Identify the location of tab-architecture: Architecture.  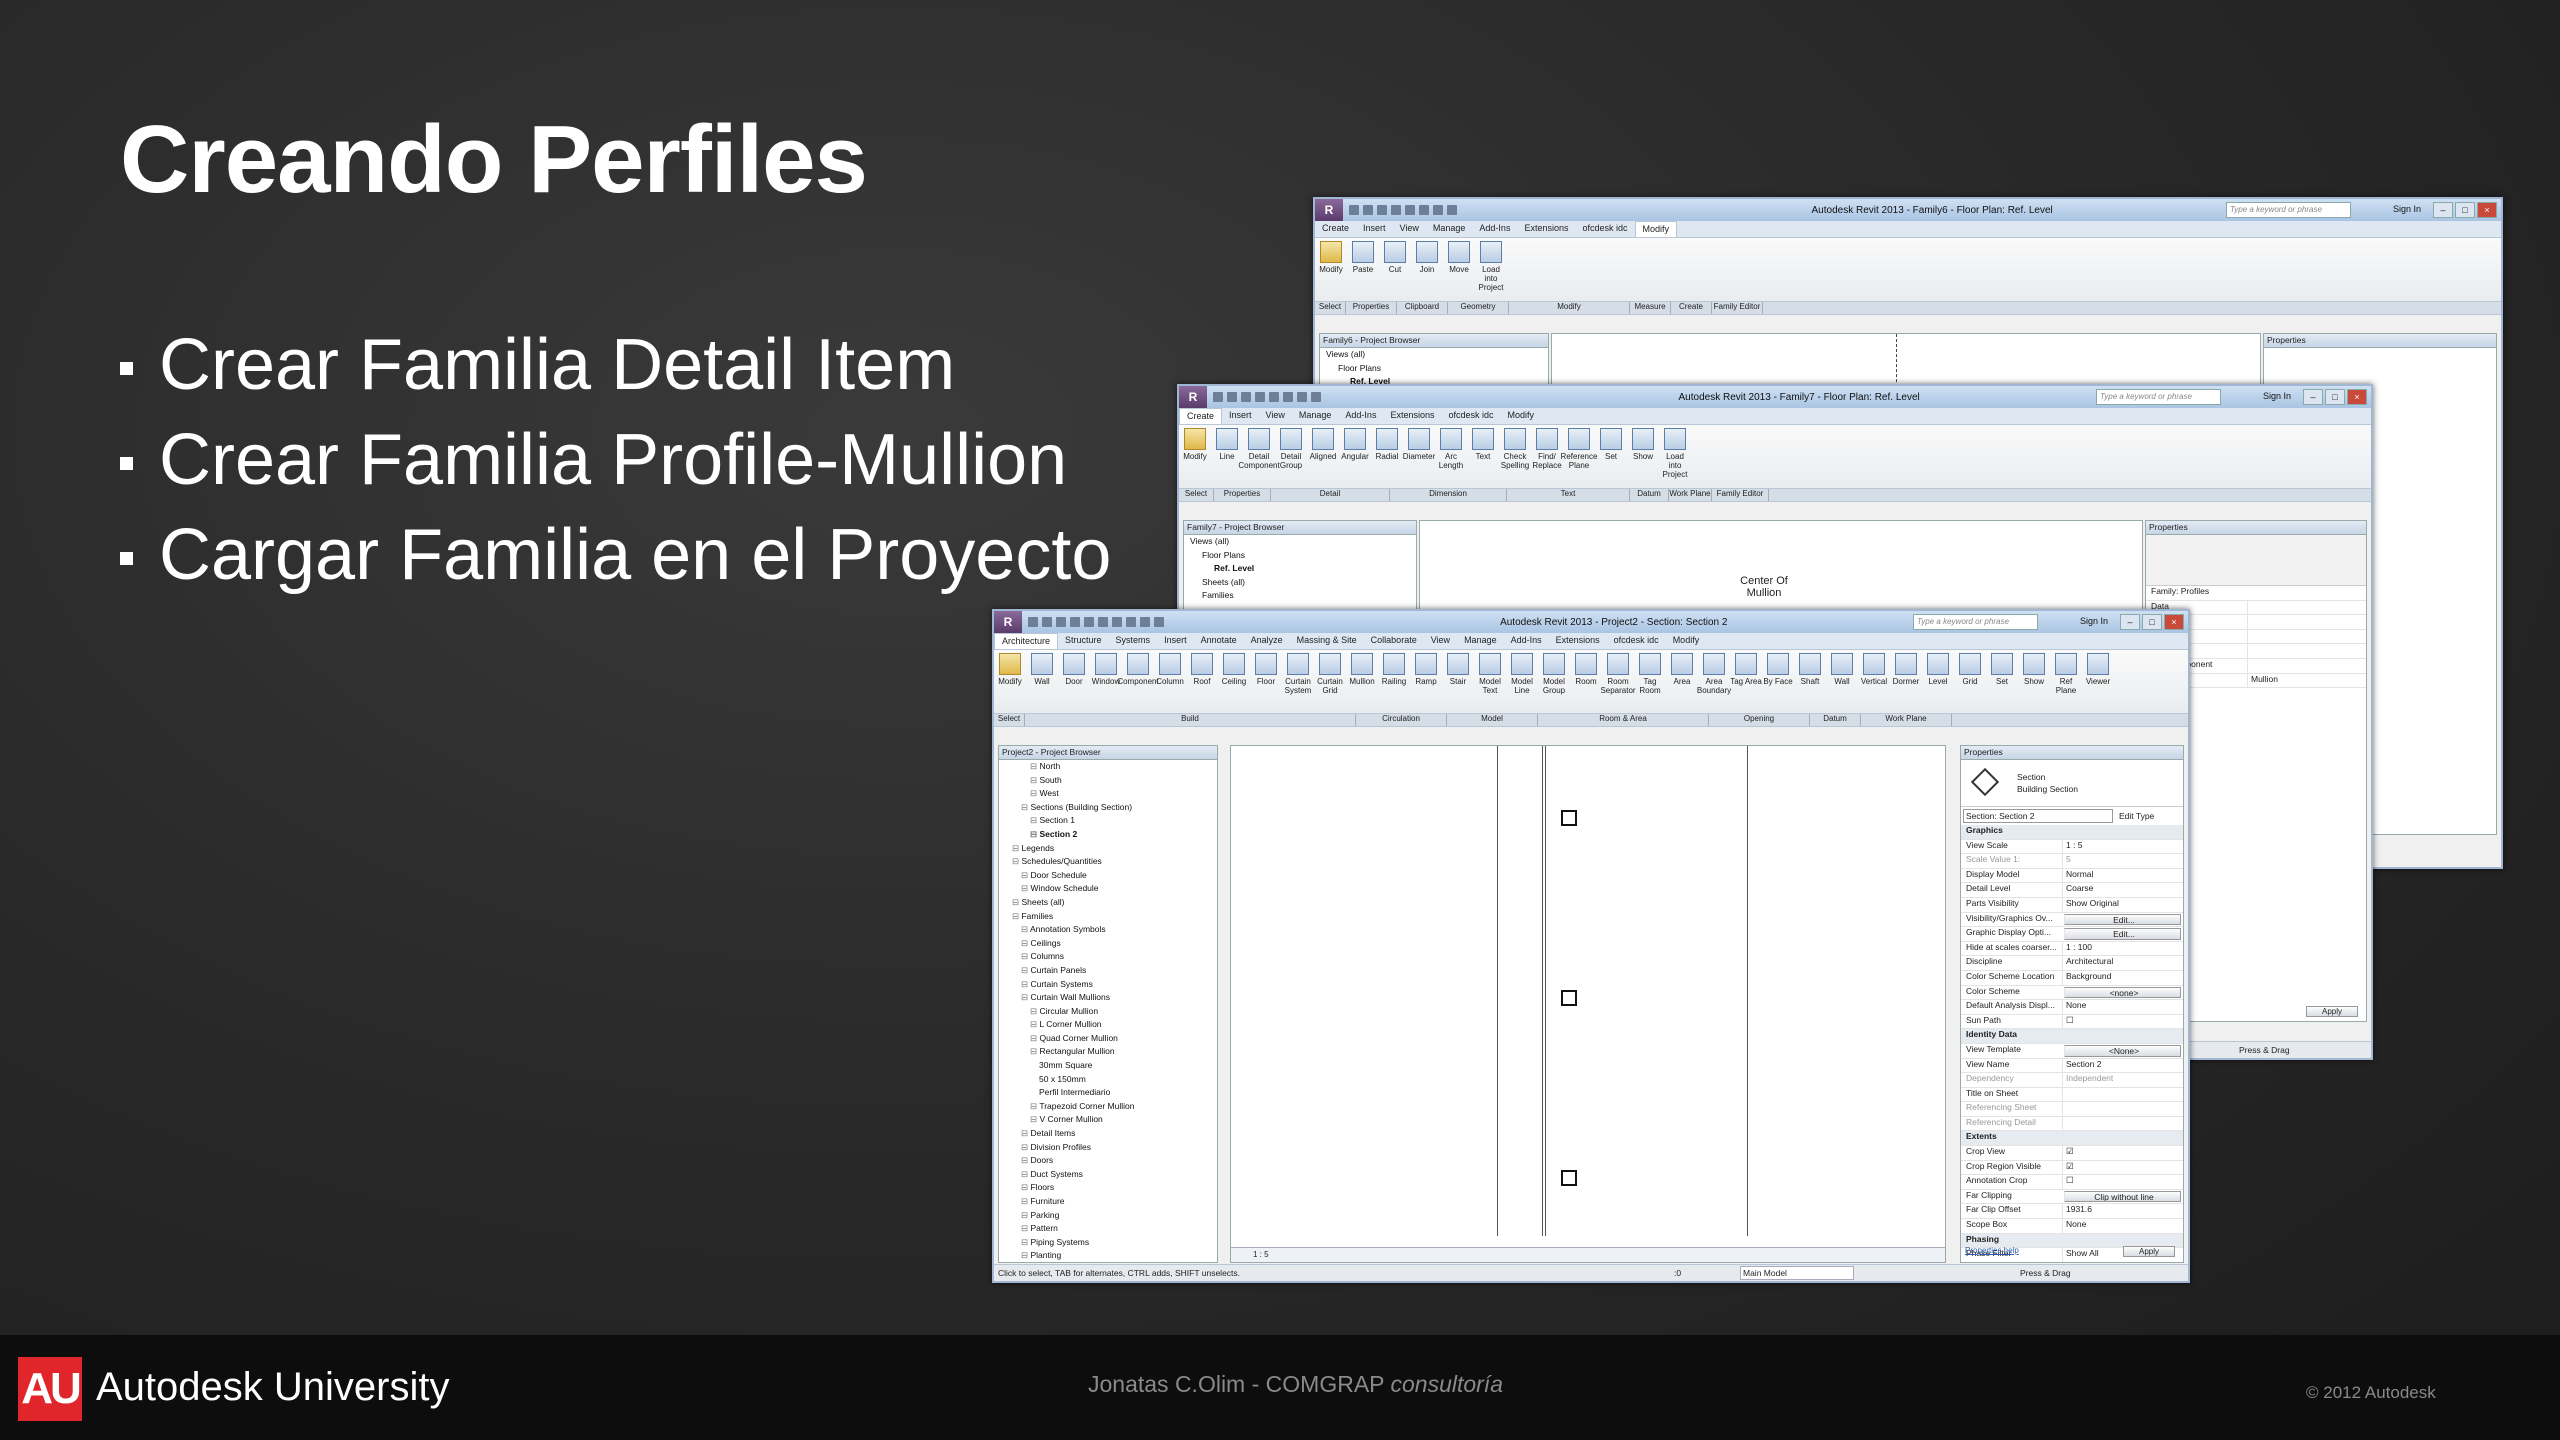
(1026, 641).